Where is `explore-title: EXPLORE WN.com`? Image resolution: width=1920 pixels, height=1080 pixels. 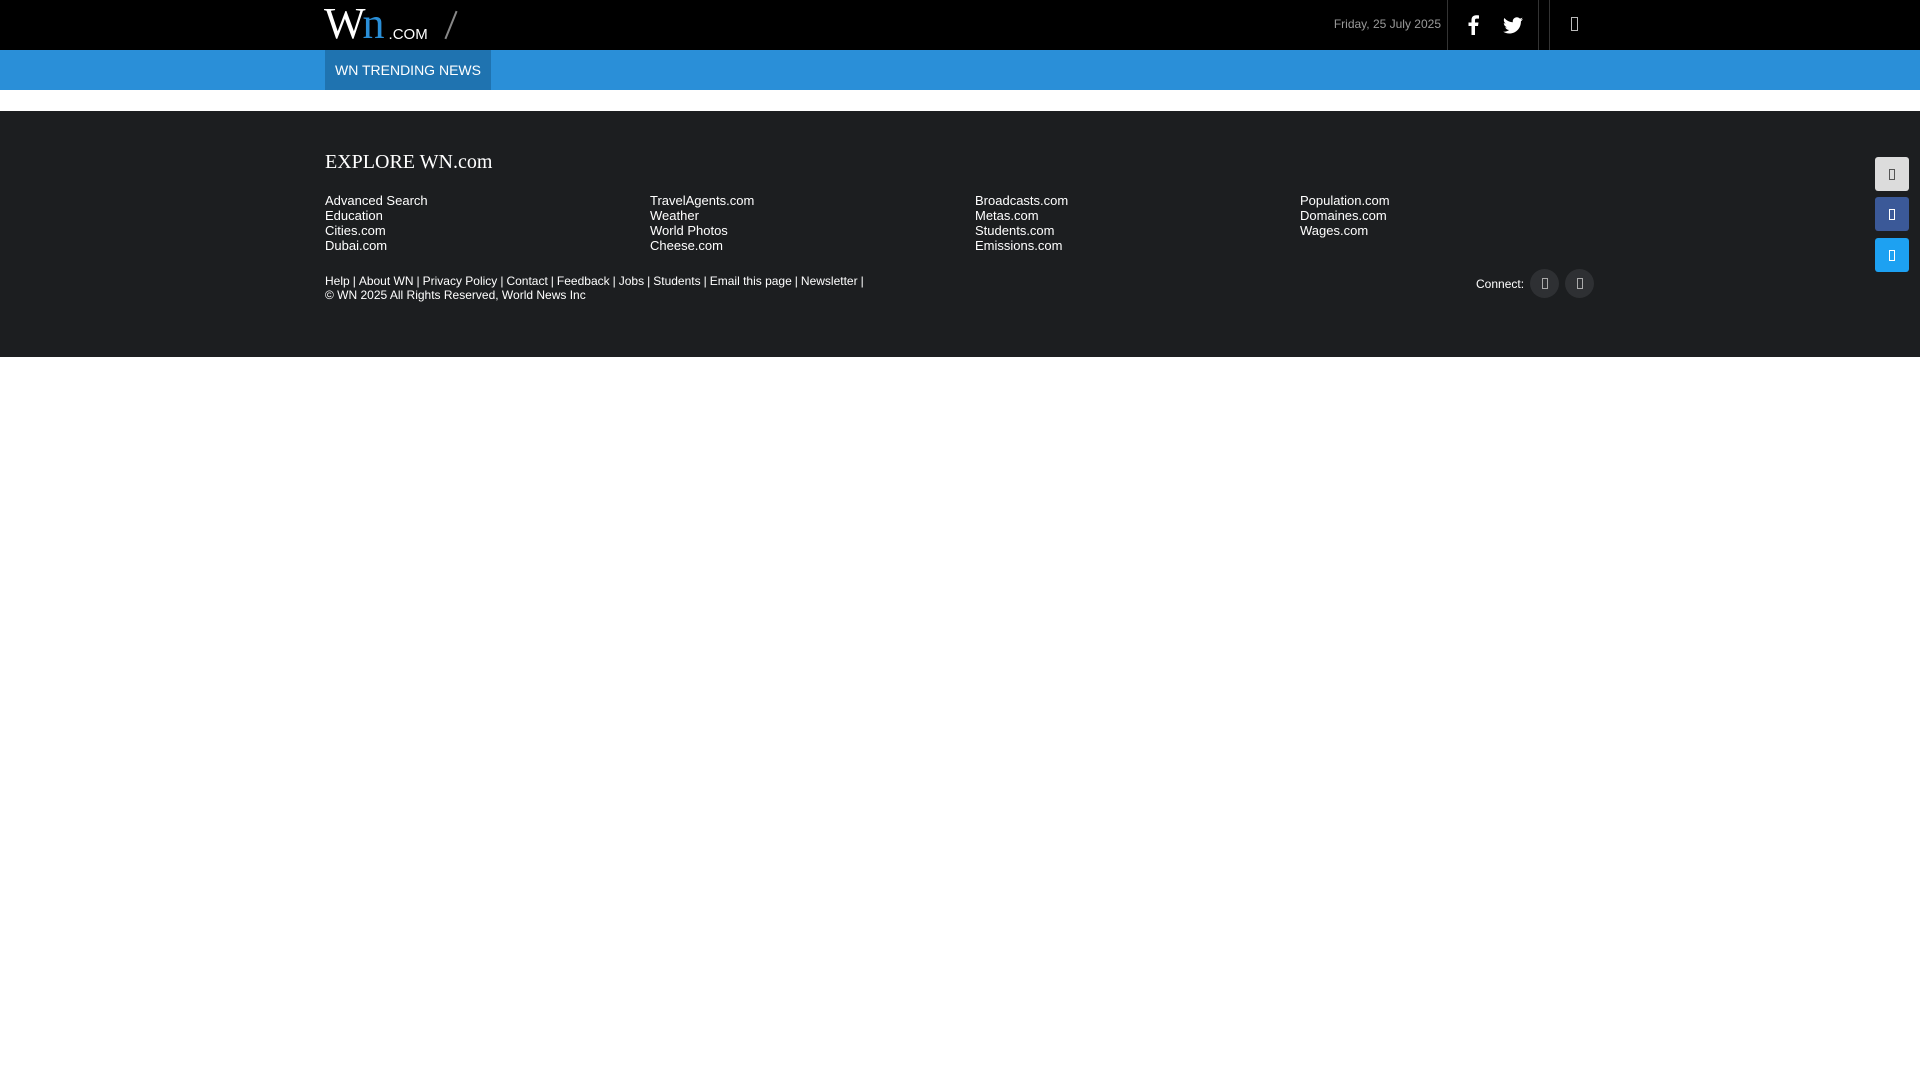 explore-title: EXPLORE WN.com is located at coordinates (409, 162).